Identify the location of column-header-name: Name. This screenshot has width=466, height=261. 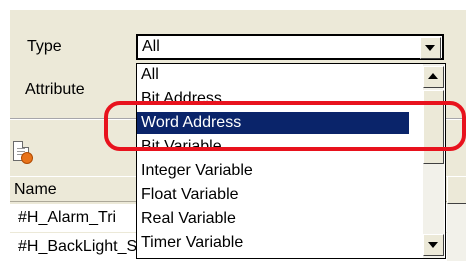
(35, 190).